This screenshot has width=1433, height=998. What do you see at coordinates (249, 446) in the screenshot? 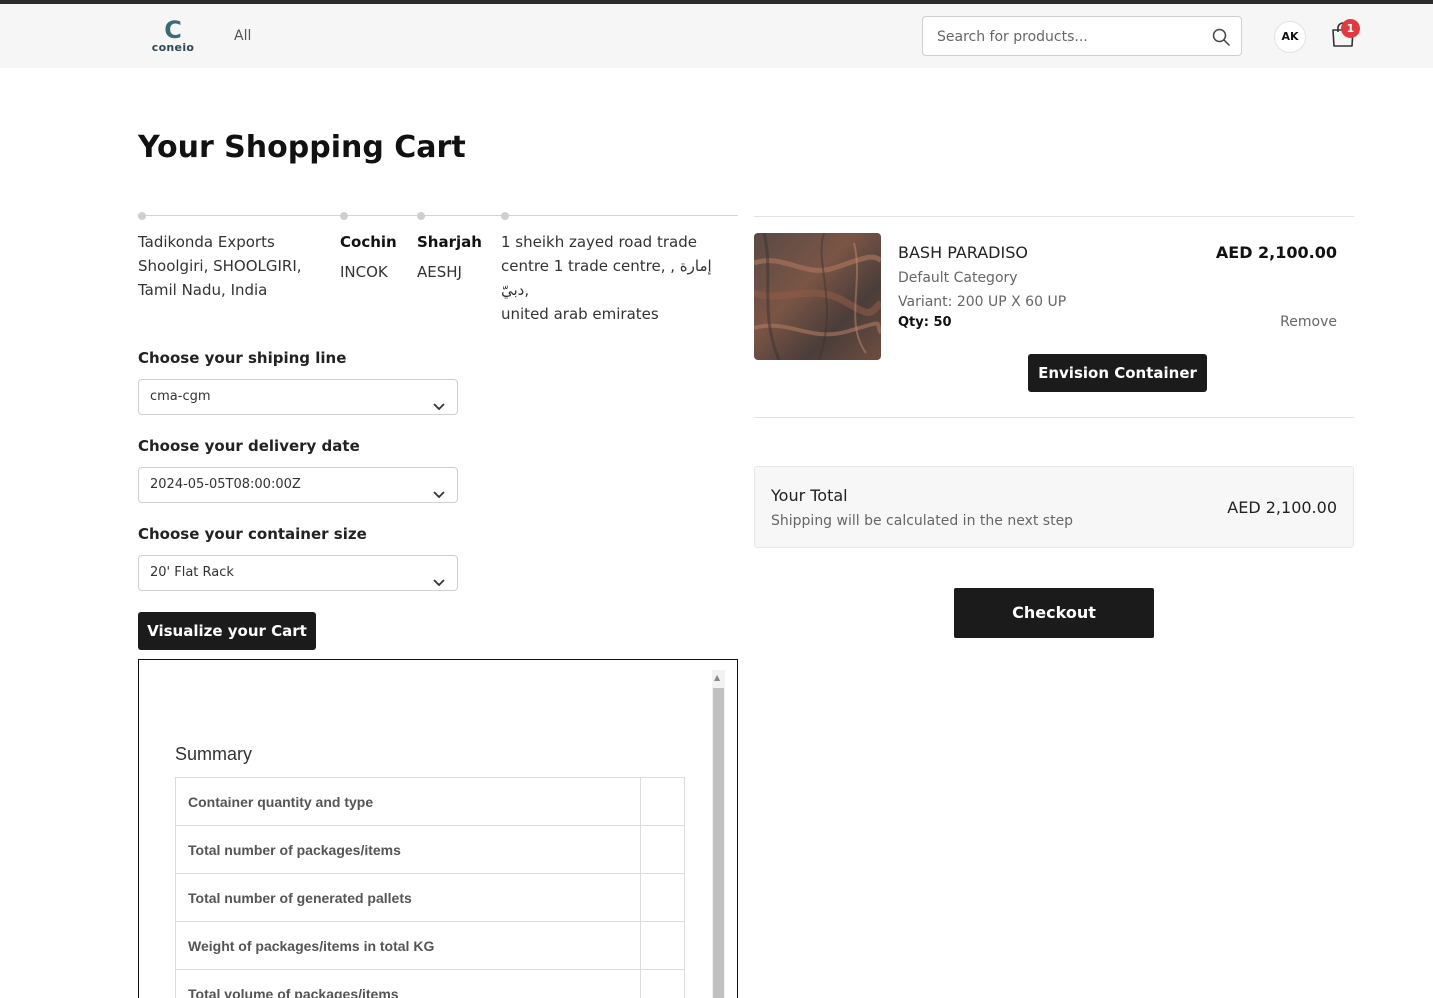
I see `delivery-date-label: Choose your delivery date` at bounding box center [249, 446].